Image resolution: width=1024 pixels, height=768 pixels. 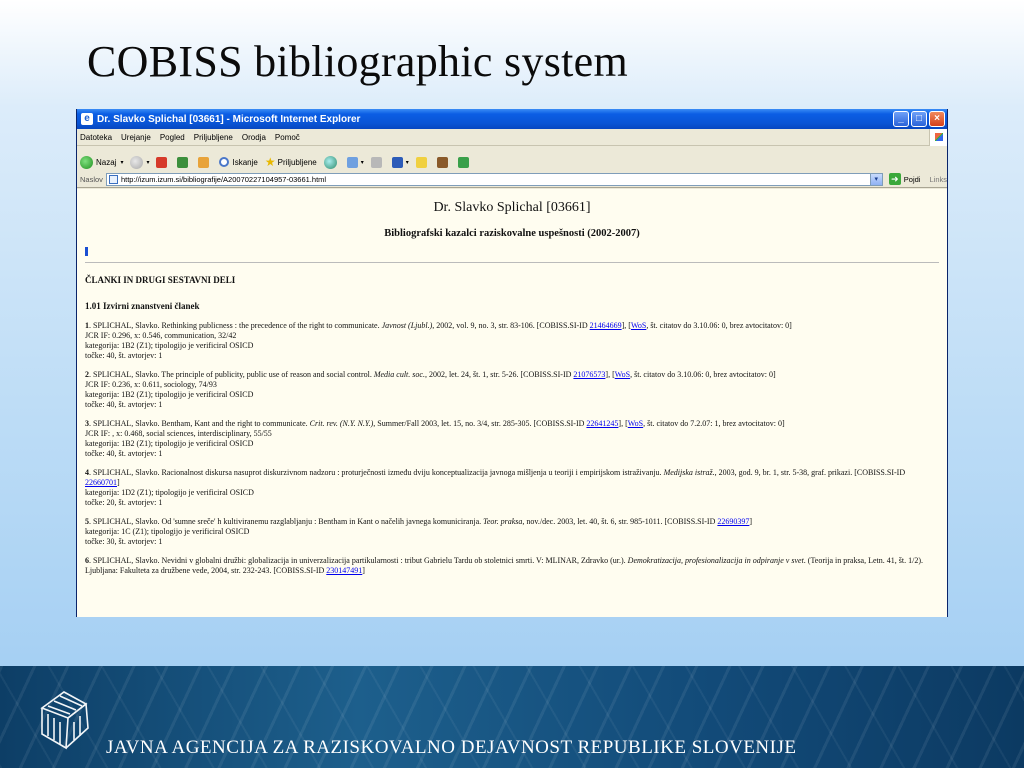 I want to click on messenger-icon, so click(x=463, y=162).